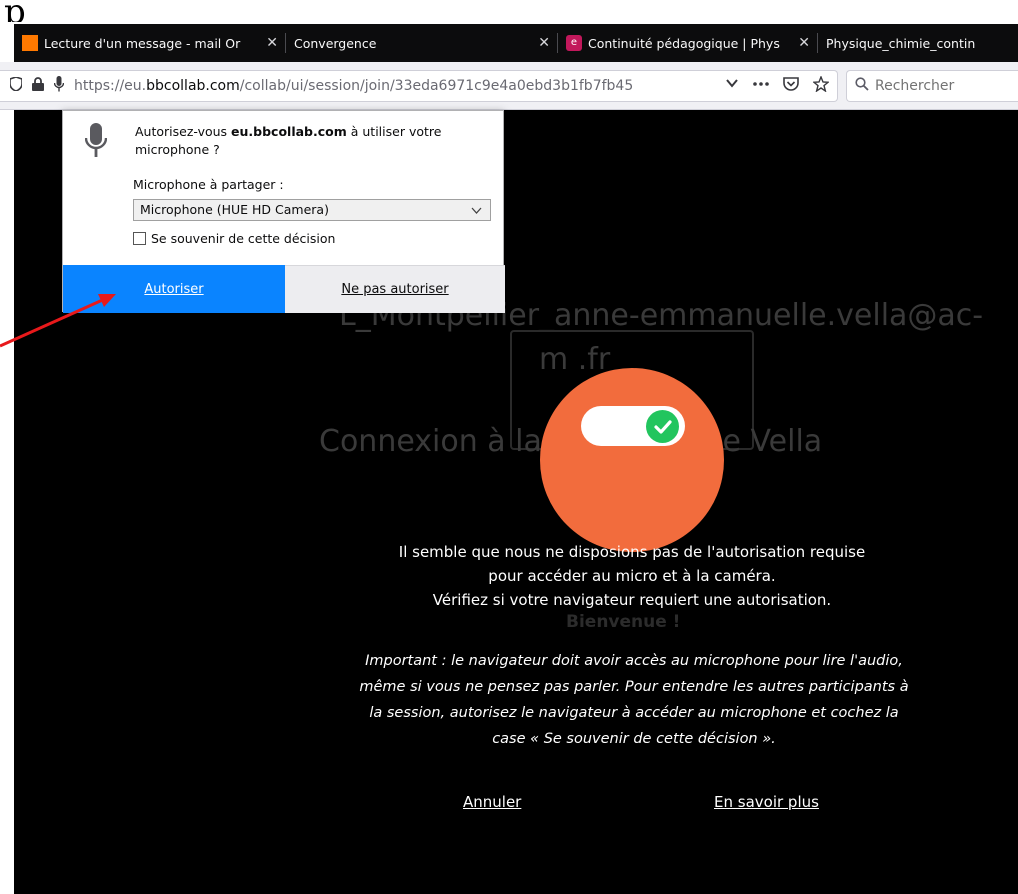  I want to click on checkbox-box, so click(139, 238).